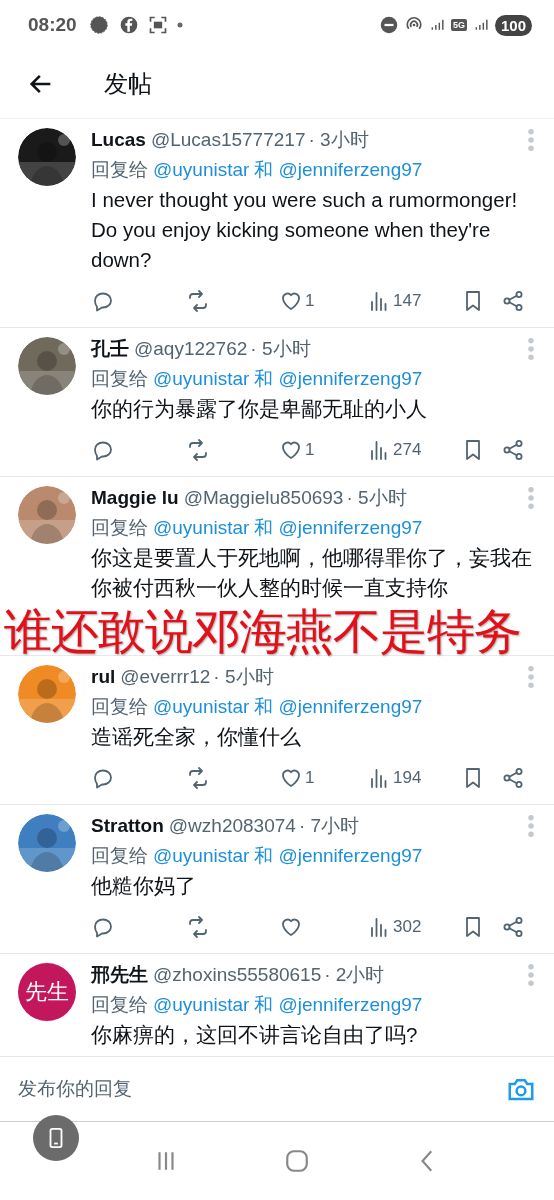 The height and width of the screenshot is (1200, 554). I want to click on user-handle: @everrr12, so click(165, 677).